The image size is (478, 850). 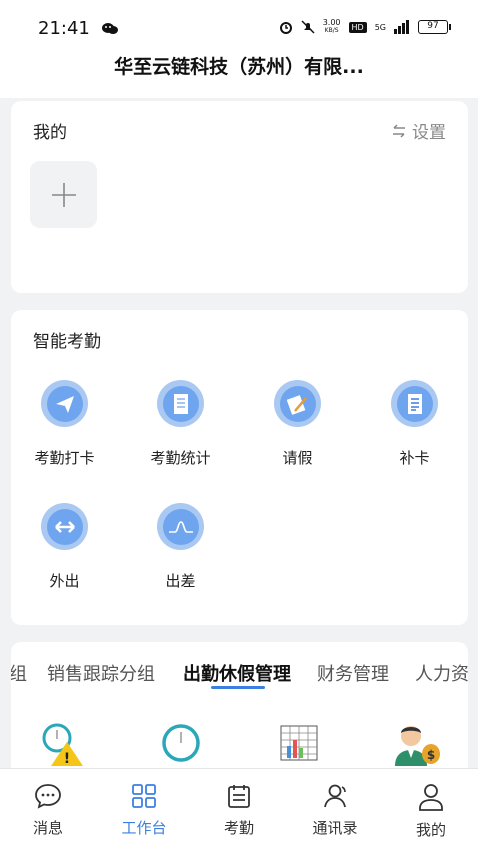 I want to click on settings-button: 设置, so click(x=418, y=130).